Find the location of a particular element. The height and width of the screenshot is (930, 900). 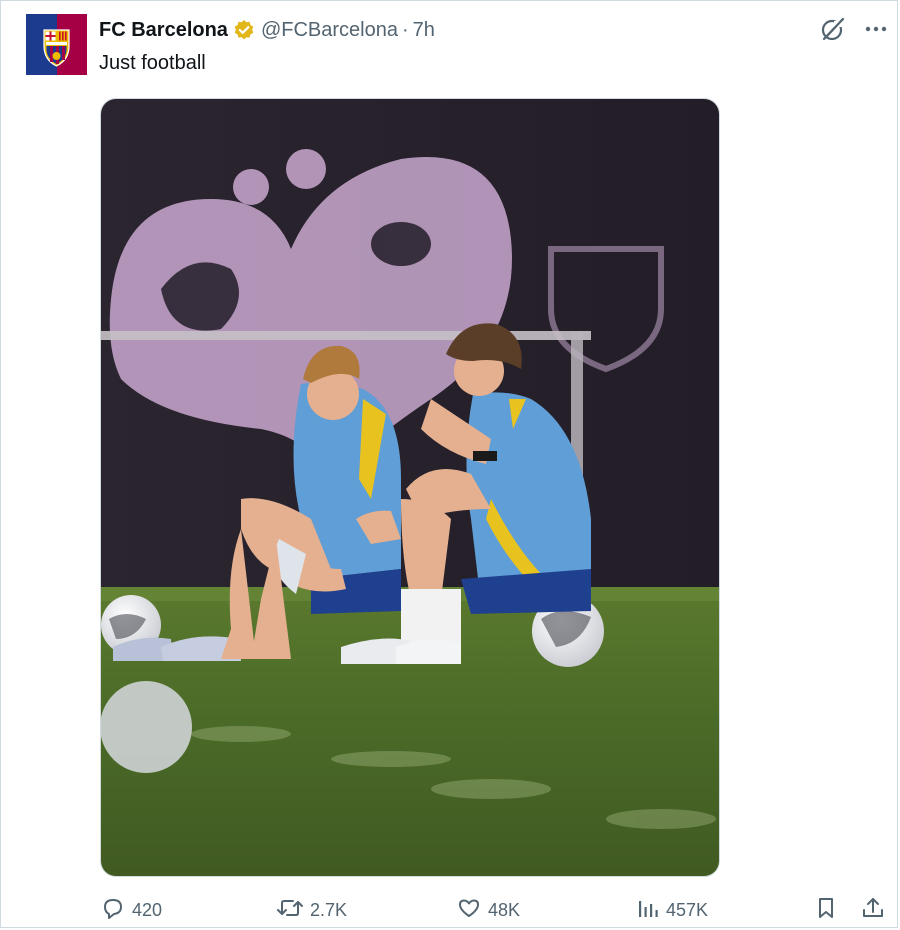

post-header: FC Barcelona @FCBarcelona · 7h is located at coordinates (267, 30).